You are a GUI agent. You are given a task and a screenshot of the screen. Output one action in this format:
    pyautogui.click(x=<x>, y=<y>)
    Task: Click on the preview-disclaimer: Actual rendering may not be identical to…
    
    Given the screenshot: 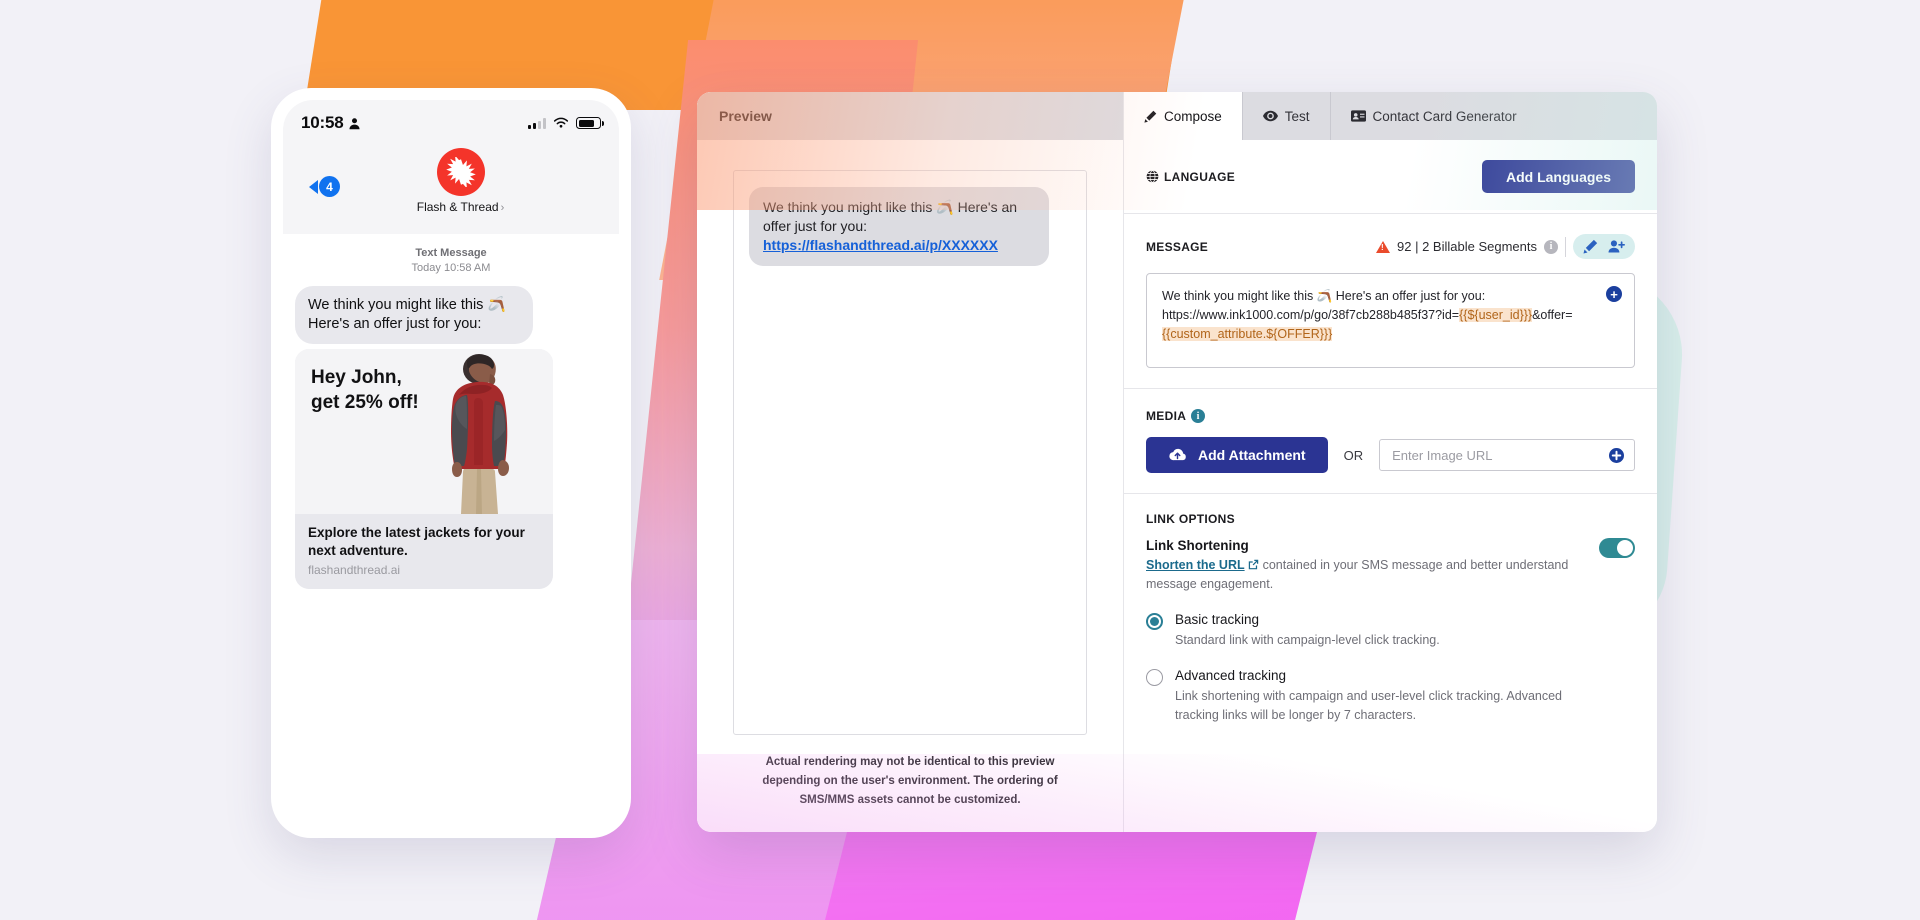 What is the action you would take?
    pyautogui.click(x=910, y=781)
    